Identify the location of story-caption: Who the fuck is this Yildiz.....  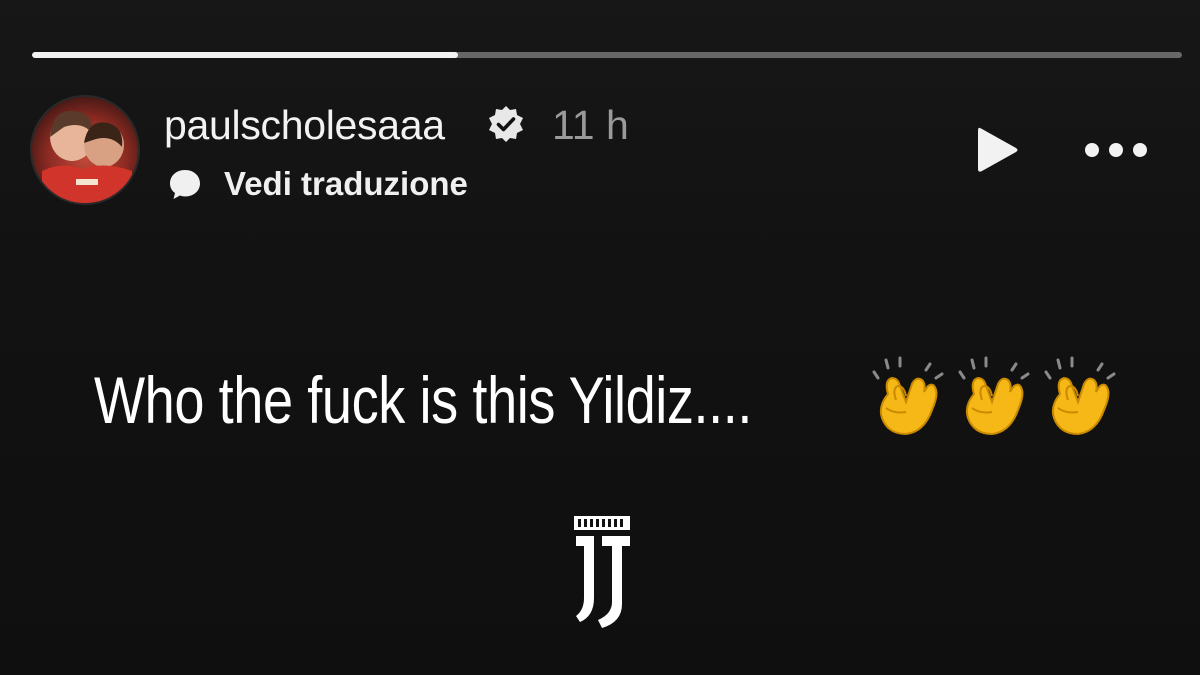
(423, 400).